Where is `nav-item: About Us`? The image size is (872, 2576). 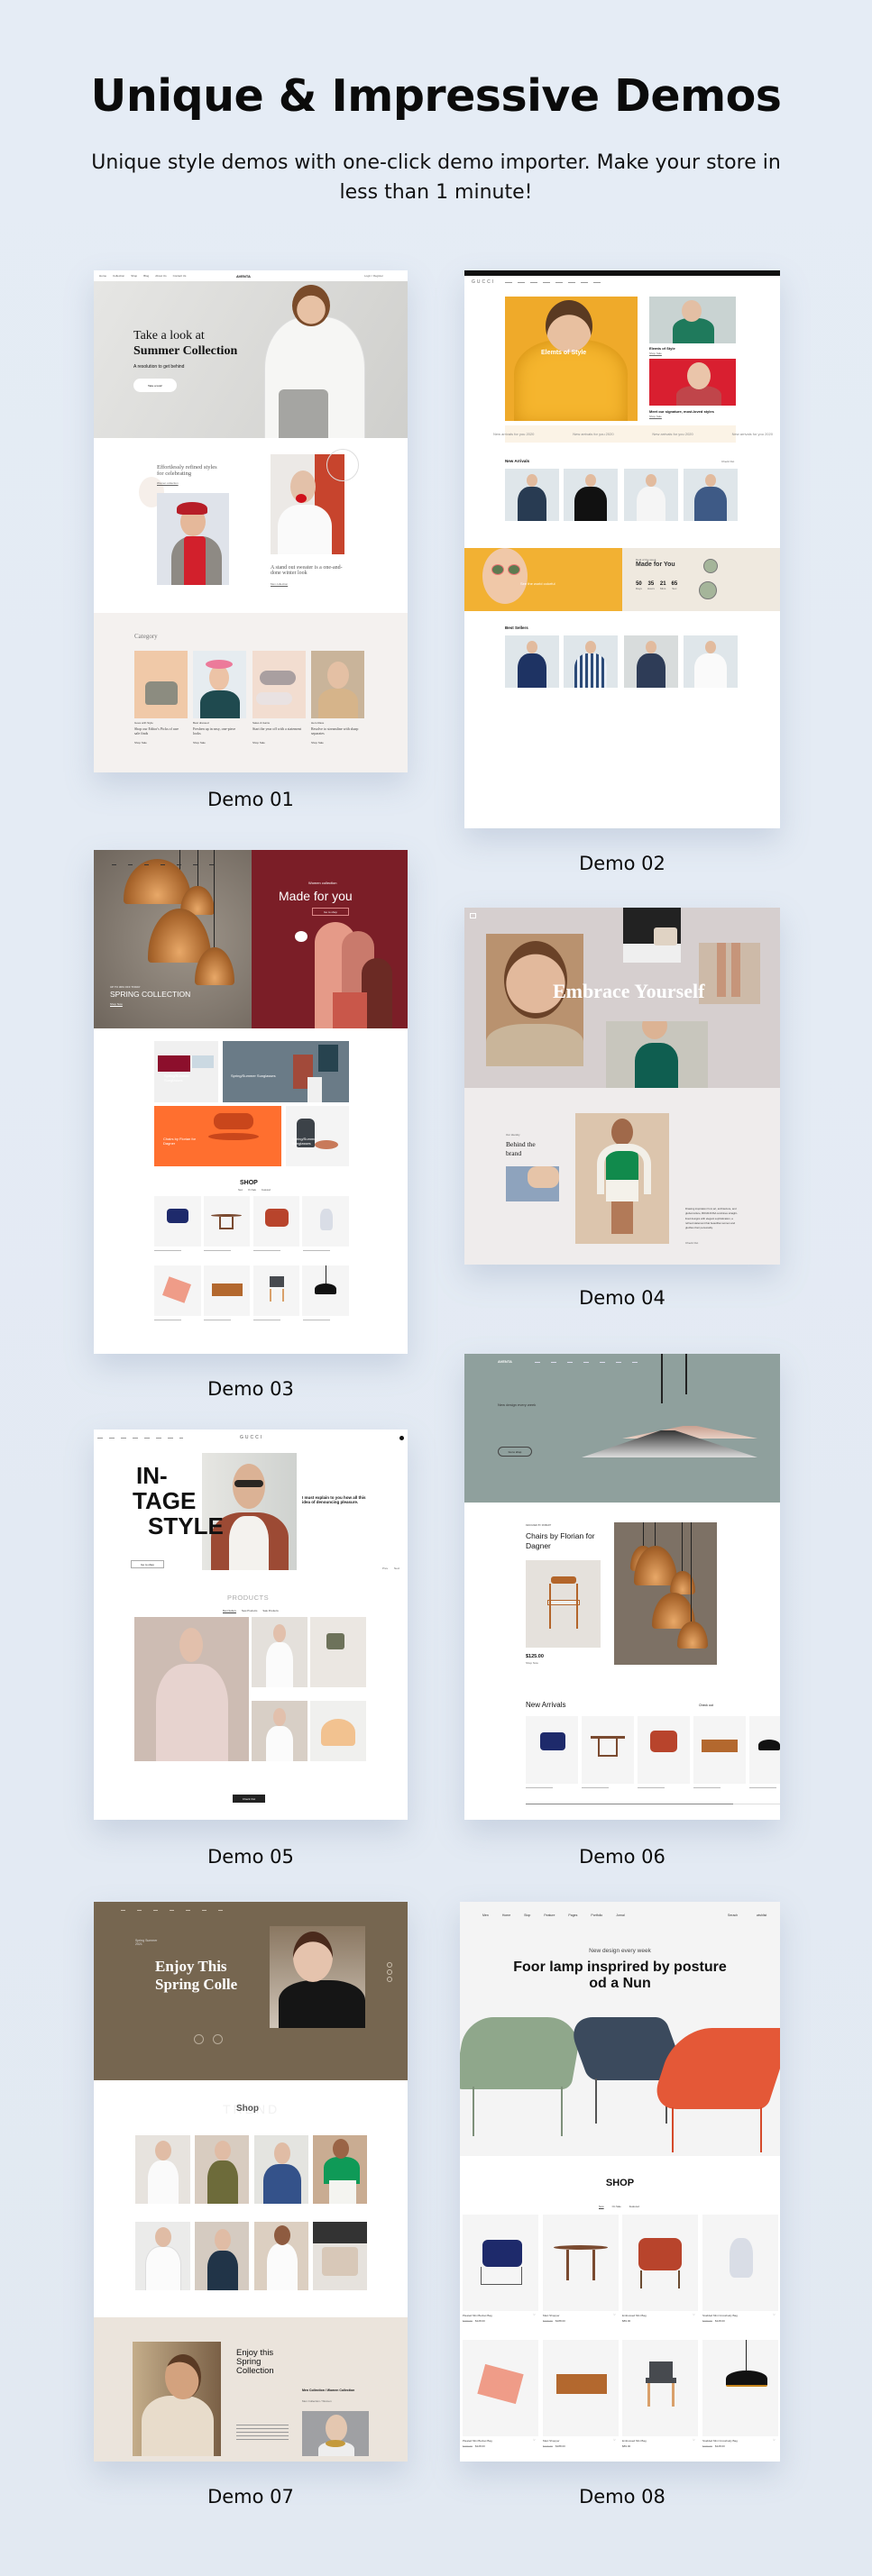 nav-item: About Us is located at coordinates (160, 276).